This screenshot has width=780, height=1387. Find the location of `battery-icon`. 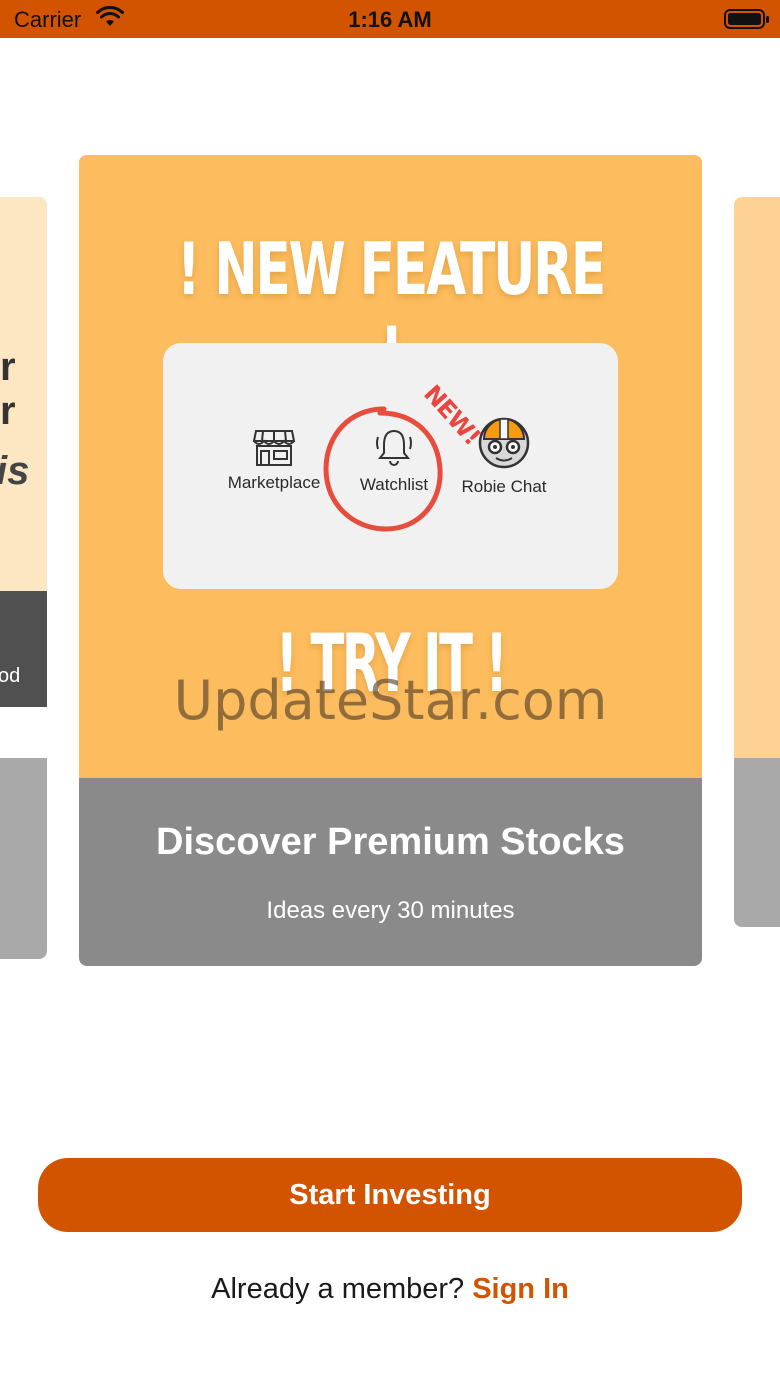

battery-icon is located at coordinates (746, 19).